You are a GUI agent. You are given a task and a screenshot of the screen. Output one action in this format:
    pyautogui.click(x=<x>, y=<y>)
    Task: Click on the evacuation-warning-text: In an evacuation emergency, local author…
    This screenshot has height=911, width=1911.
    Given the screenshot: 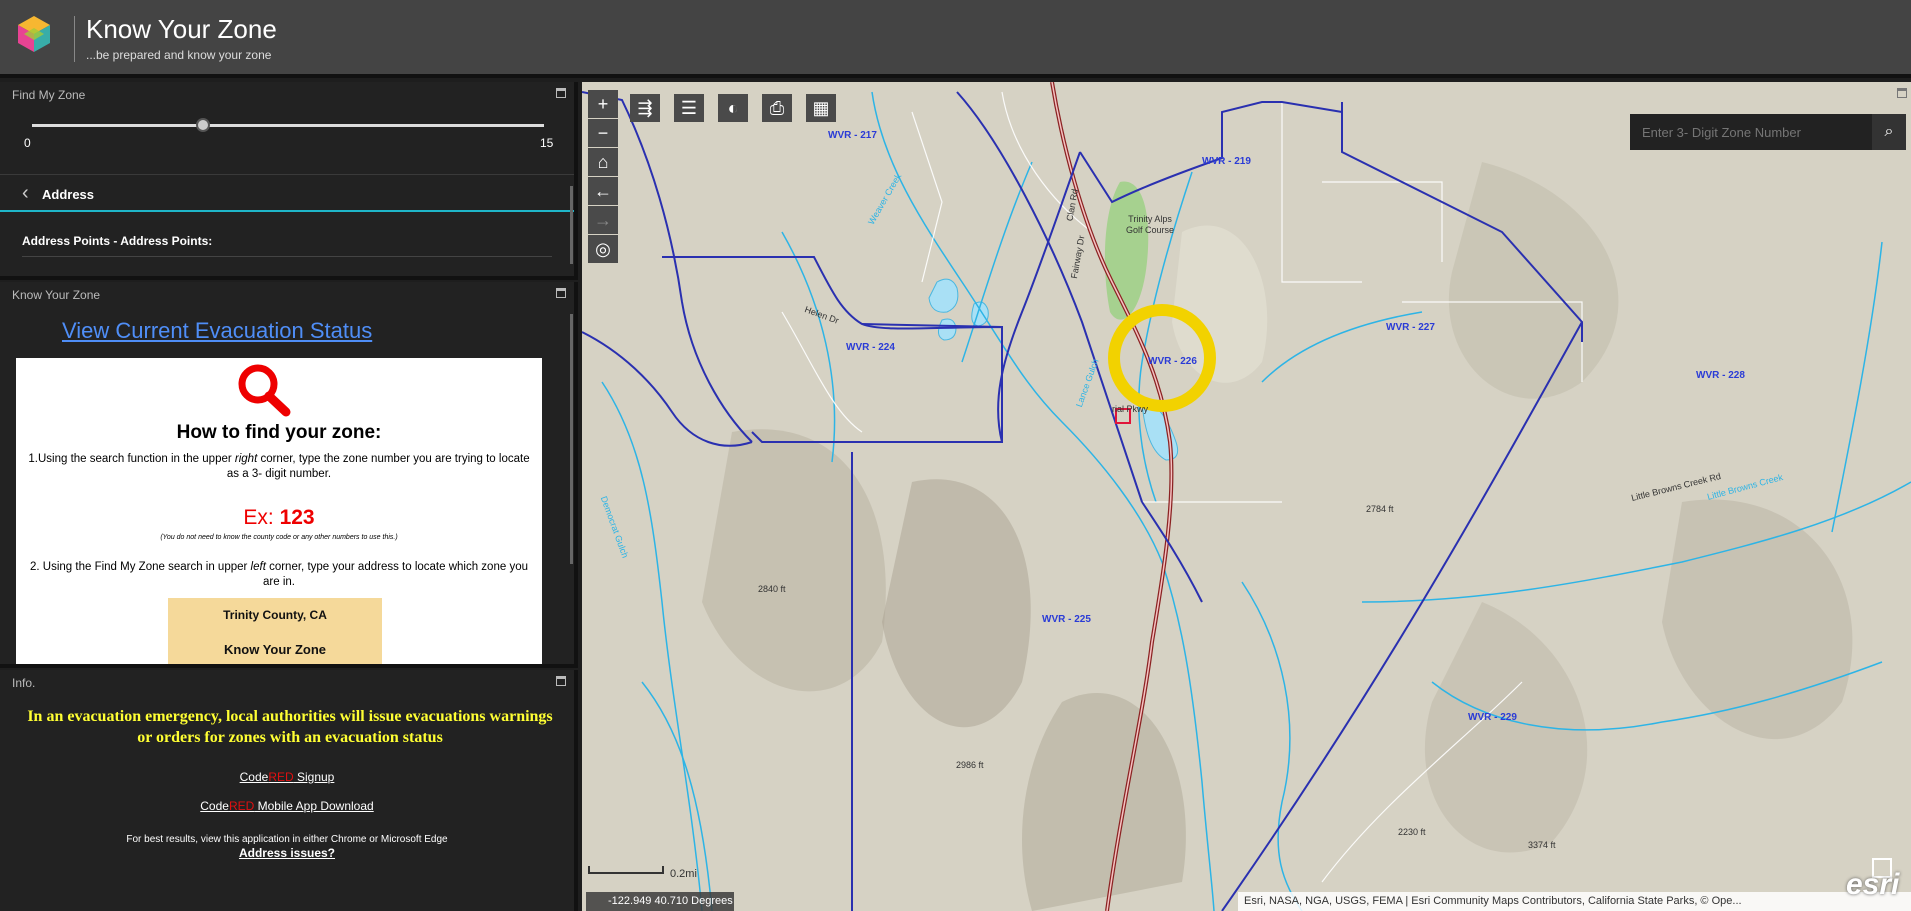 What is the action you would take?
    pyautogui.click(x=290, y=727)
    